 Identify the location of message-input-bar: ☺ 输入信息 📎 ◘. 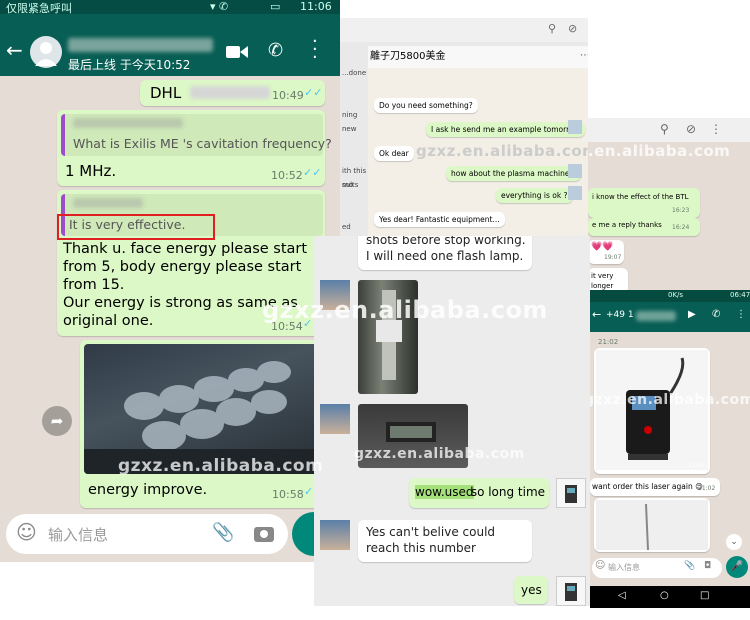
(657, 568).